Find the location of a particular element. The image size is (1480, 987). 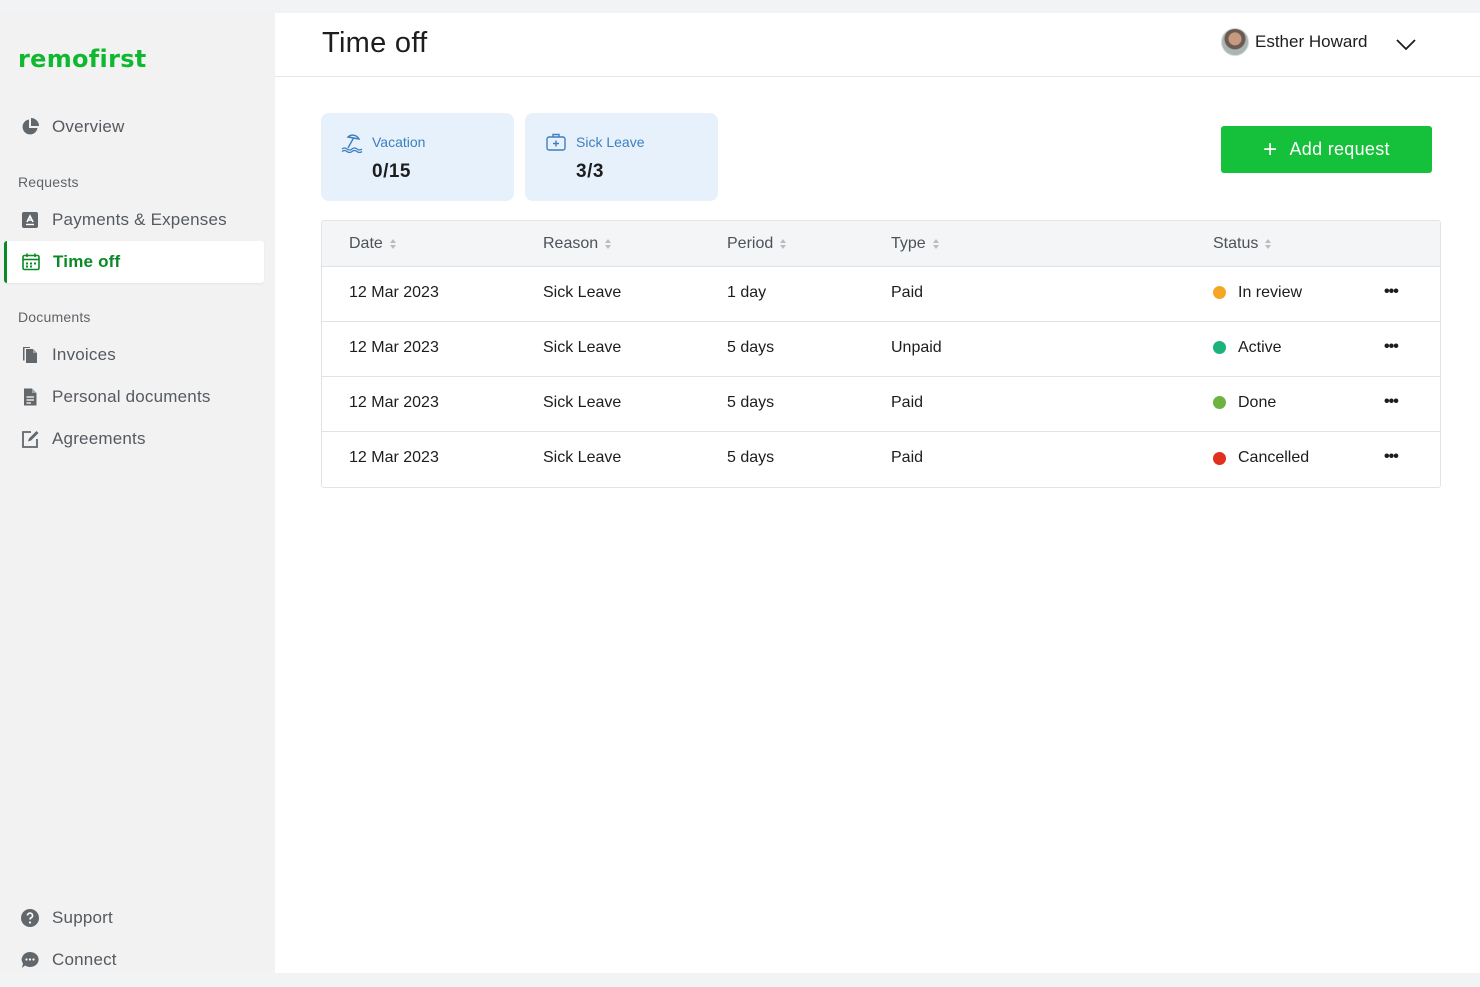

sidebar-item-agreements: Agreements is located at coordinates (136, 439).